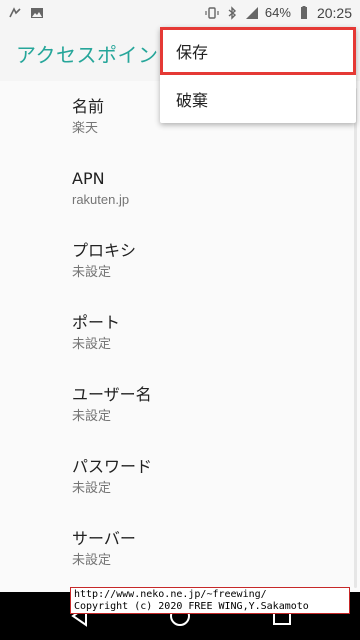  What do you see at coordinates (37, 12) in the screenshot?
I see `image-icon` at bounding box center [37, 12].